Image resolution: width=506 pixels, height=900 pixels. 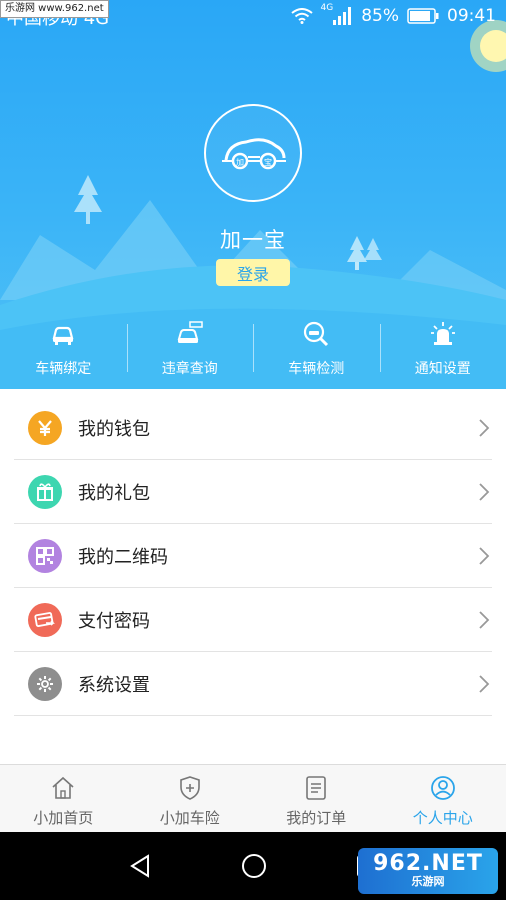 I want to click on menu-item-label: 我的钱包, so click(x=114, y=429).